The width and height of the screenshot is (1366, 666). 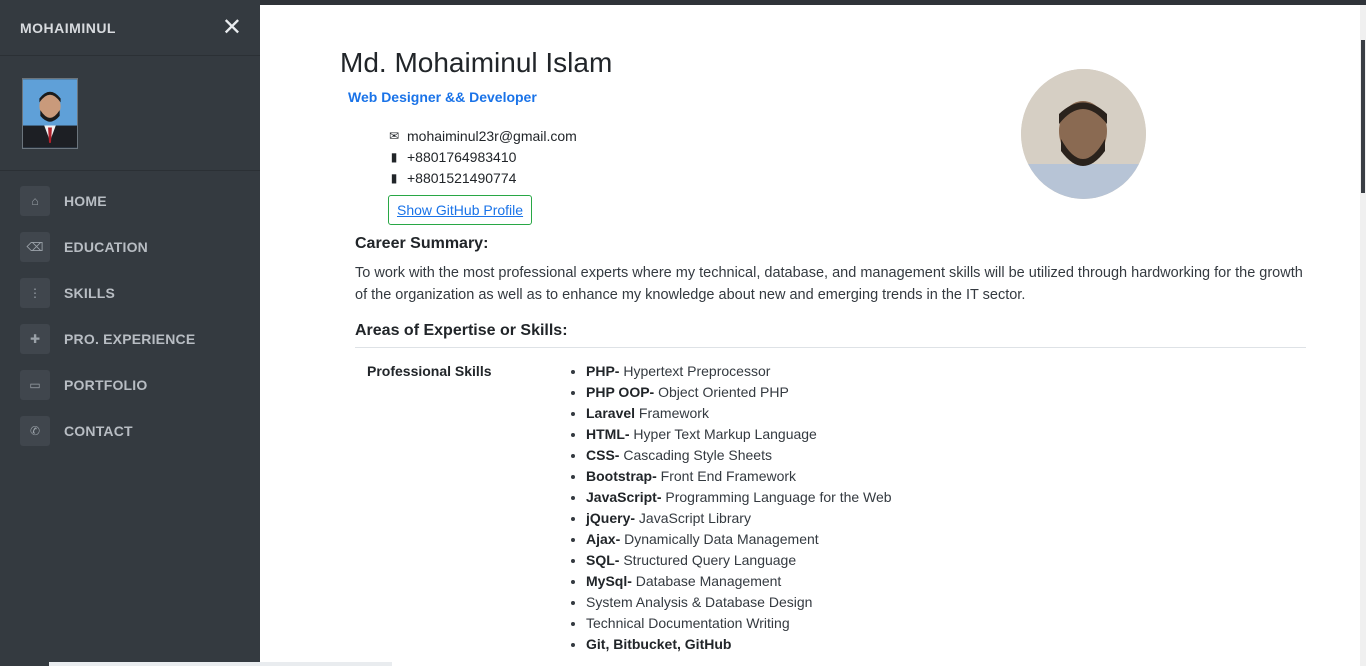 What do you see at coordinates (429, 371) in the screenshot?
I see `skill-category: Professional Skills` at bounding box center [429, 371].